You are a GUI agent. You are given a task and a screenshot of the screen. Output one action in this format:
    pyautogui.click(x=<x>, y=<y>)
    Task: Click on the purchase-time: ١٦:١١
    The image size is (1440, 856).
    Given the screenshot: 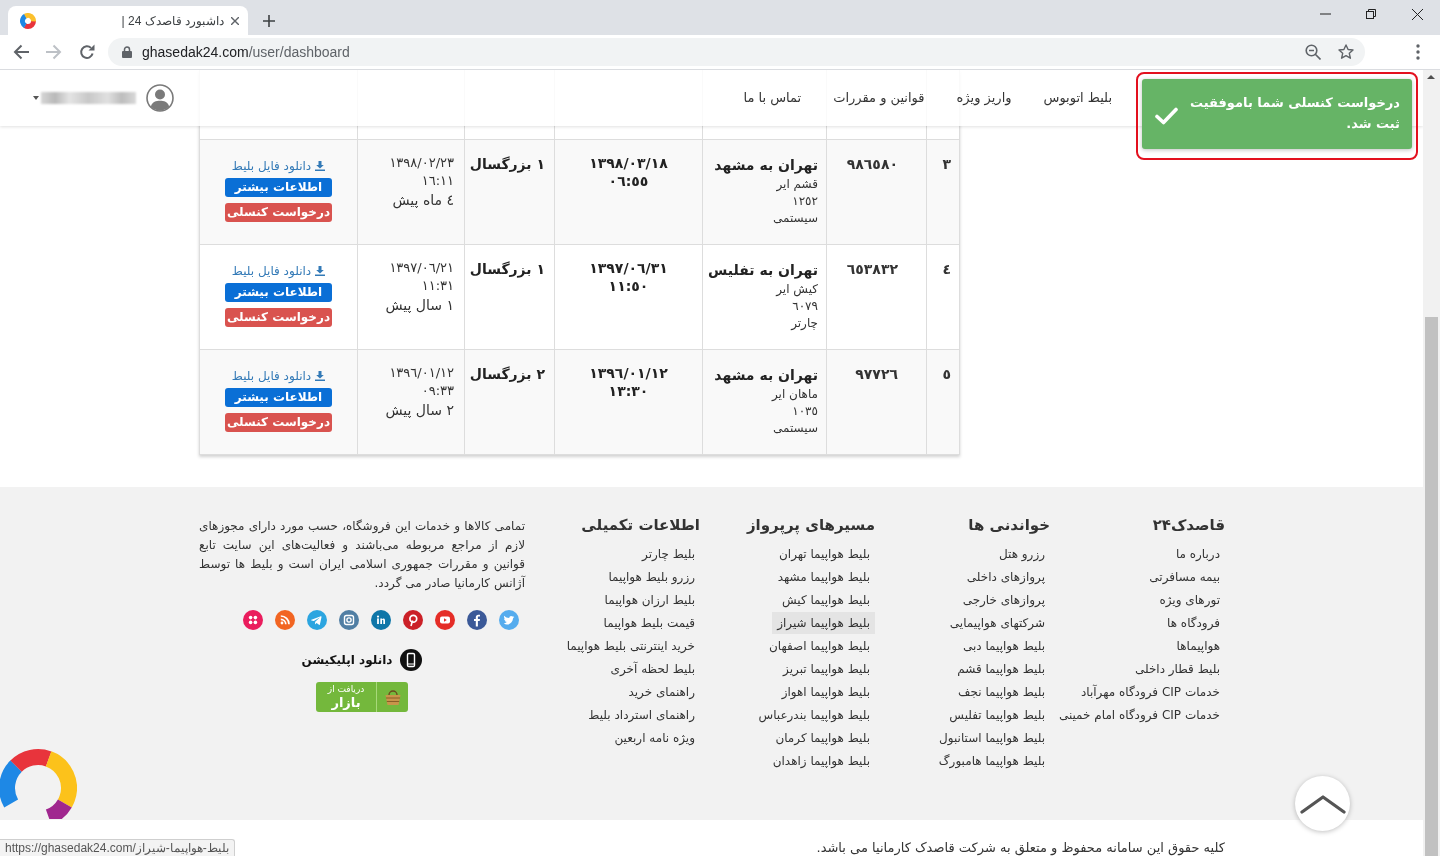 What is the action you would take?
    pyautogui.click(x=437, y=181)
    